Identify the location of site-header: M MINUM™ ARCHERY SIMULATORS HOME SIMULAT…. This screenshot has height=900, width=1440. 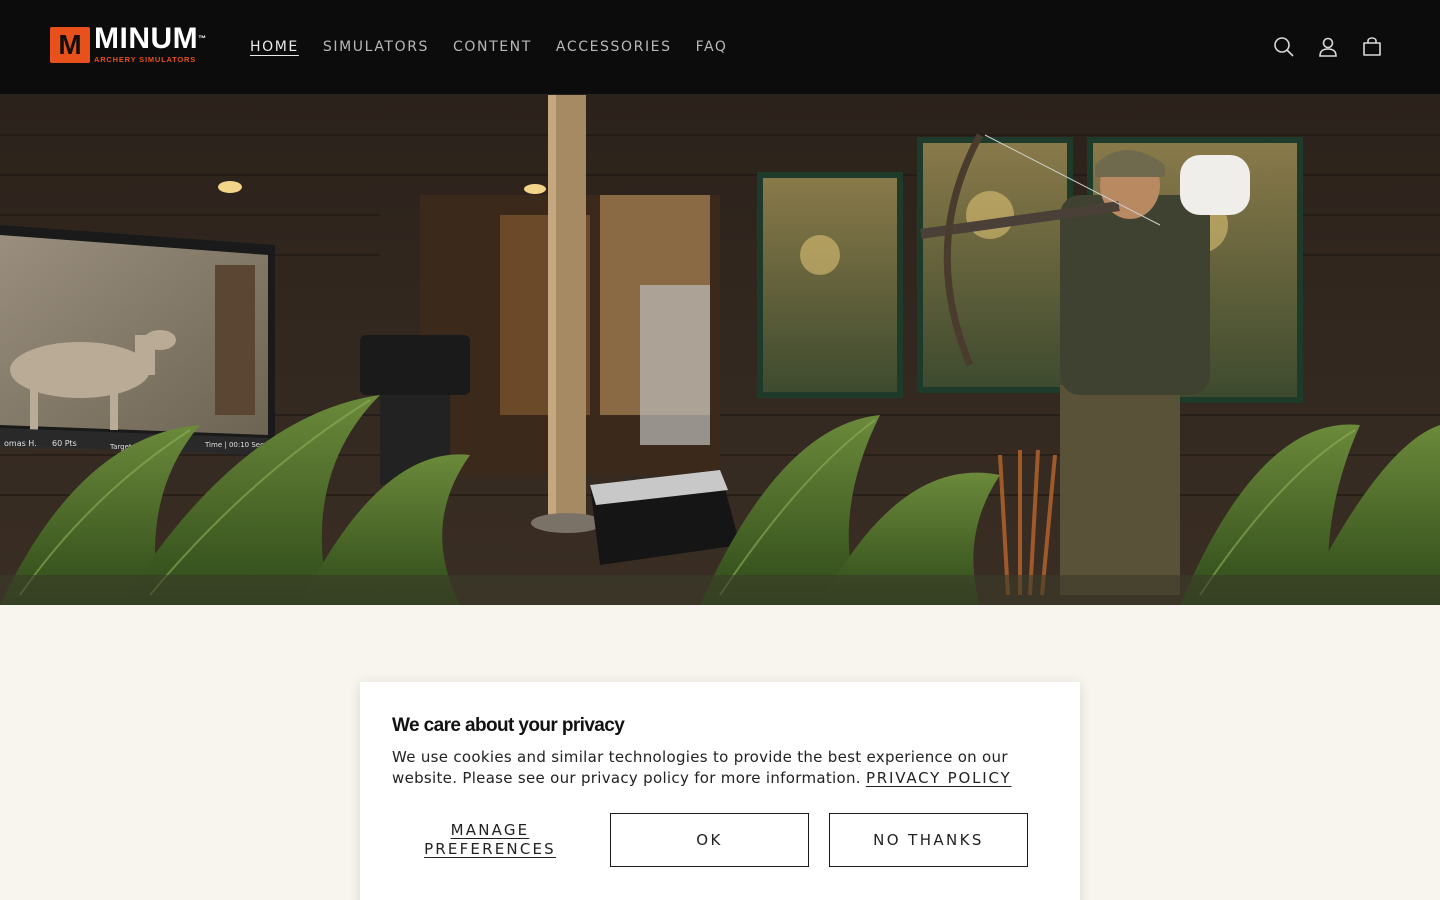
(720, 47).